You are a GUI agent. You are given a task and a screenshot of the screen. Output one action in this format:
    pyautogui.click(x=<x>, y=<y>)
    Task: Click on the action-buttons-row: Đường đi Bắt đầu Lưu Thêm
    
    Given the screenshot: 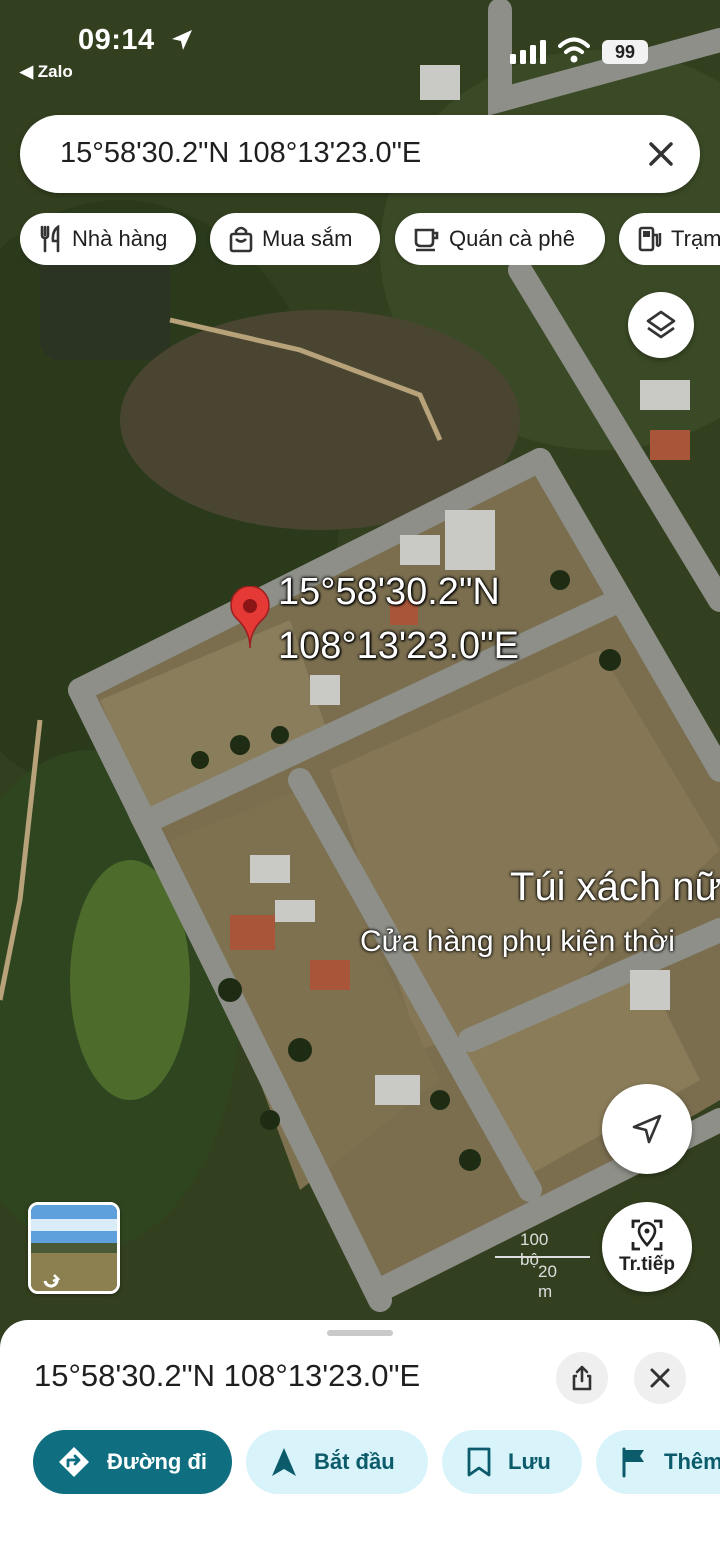 What is the action you would take?
    pyautogui.click(x=360, y=1462)
    